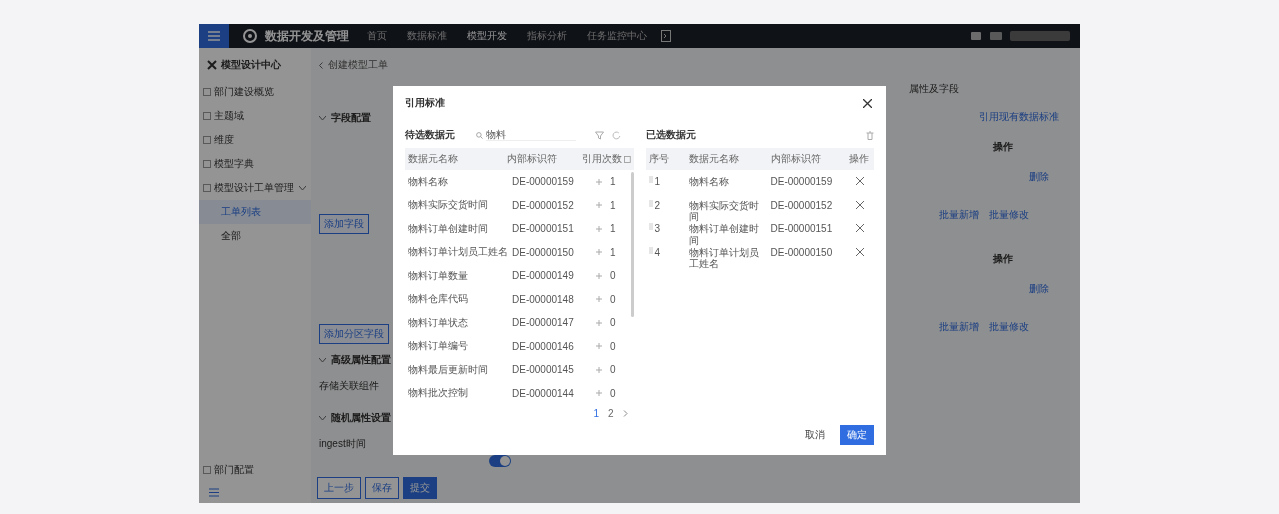  I want to click on form-button: 保存, so click(382, 488).